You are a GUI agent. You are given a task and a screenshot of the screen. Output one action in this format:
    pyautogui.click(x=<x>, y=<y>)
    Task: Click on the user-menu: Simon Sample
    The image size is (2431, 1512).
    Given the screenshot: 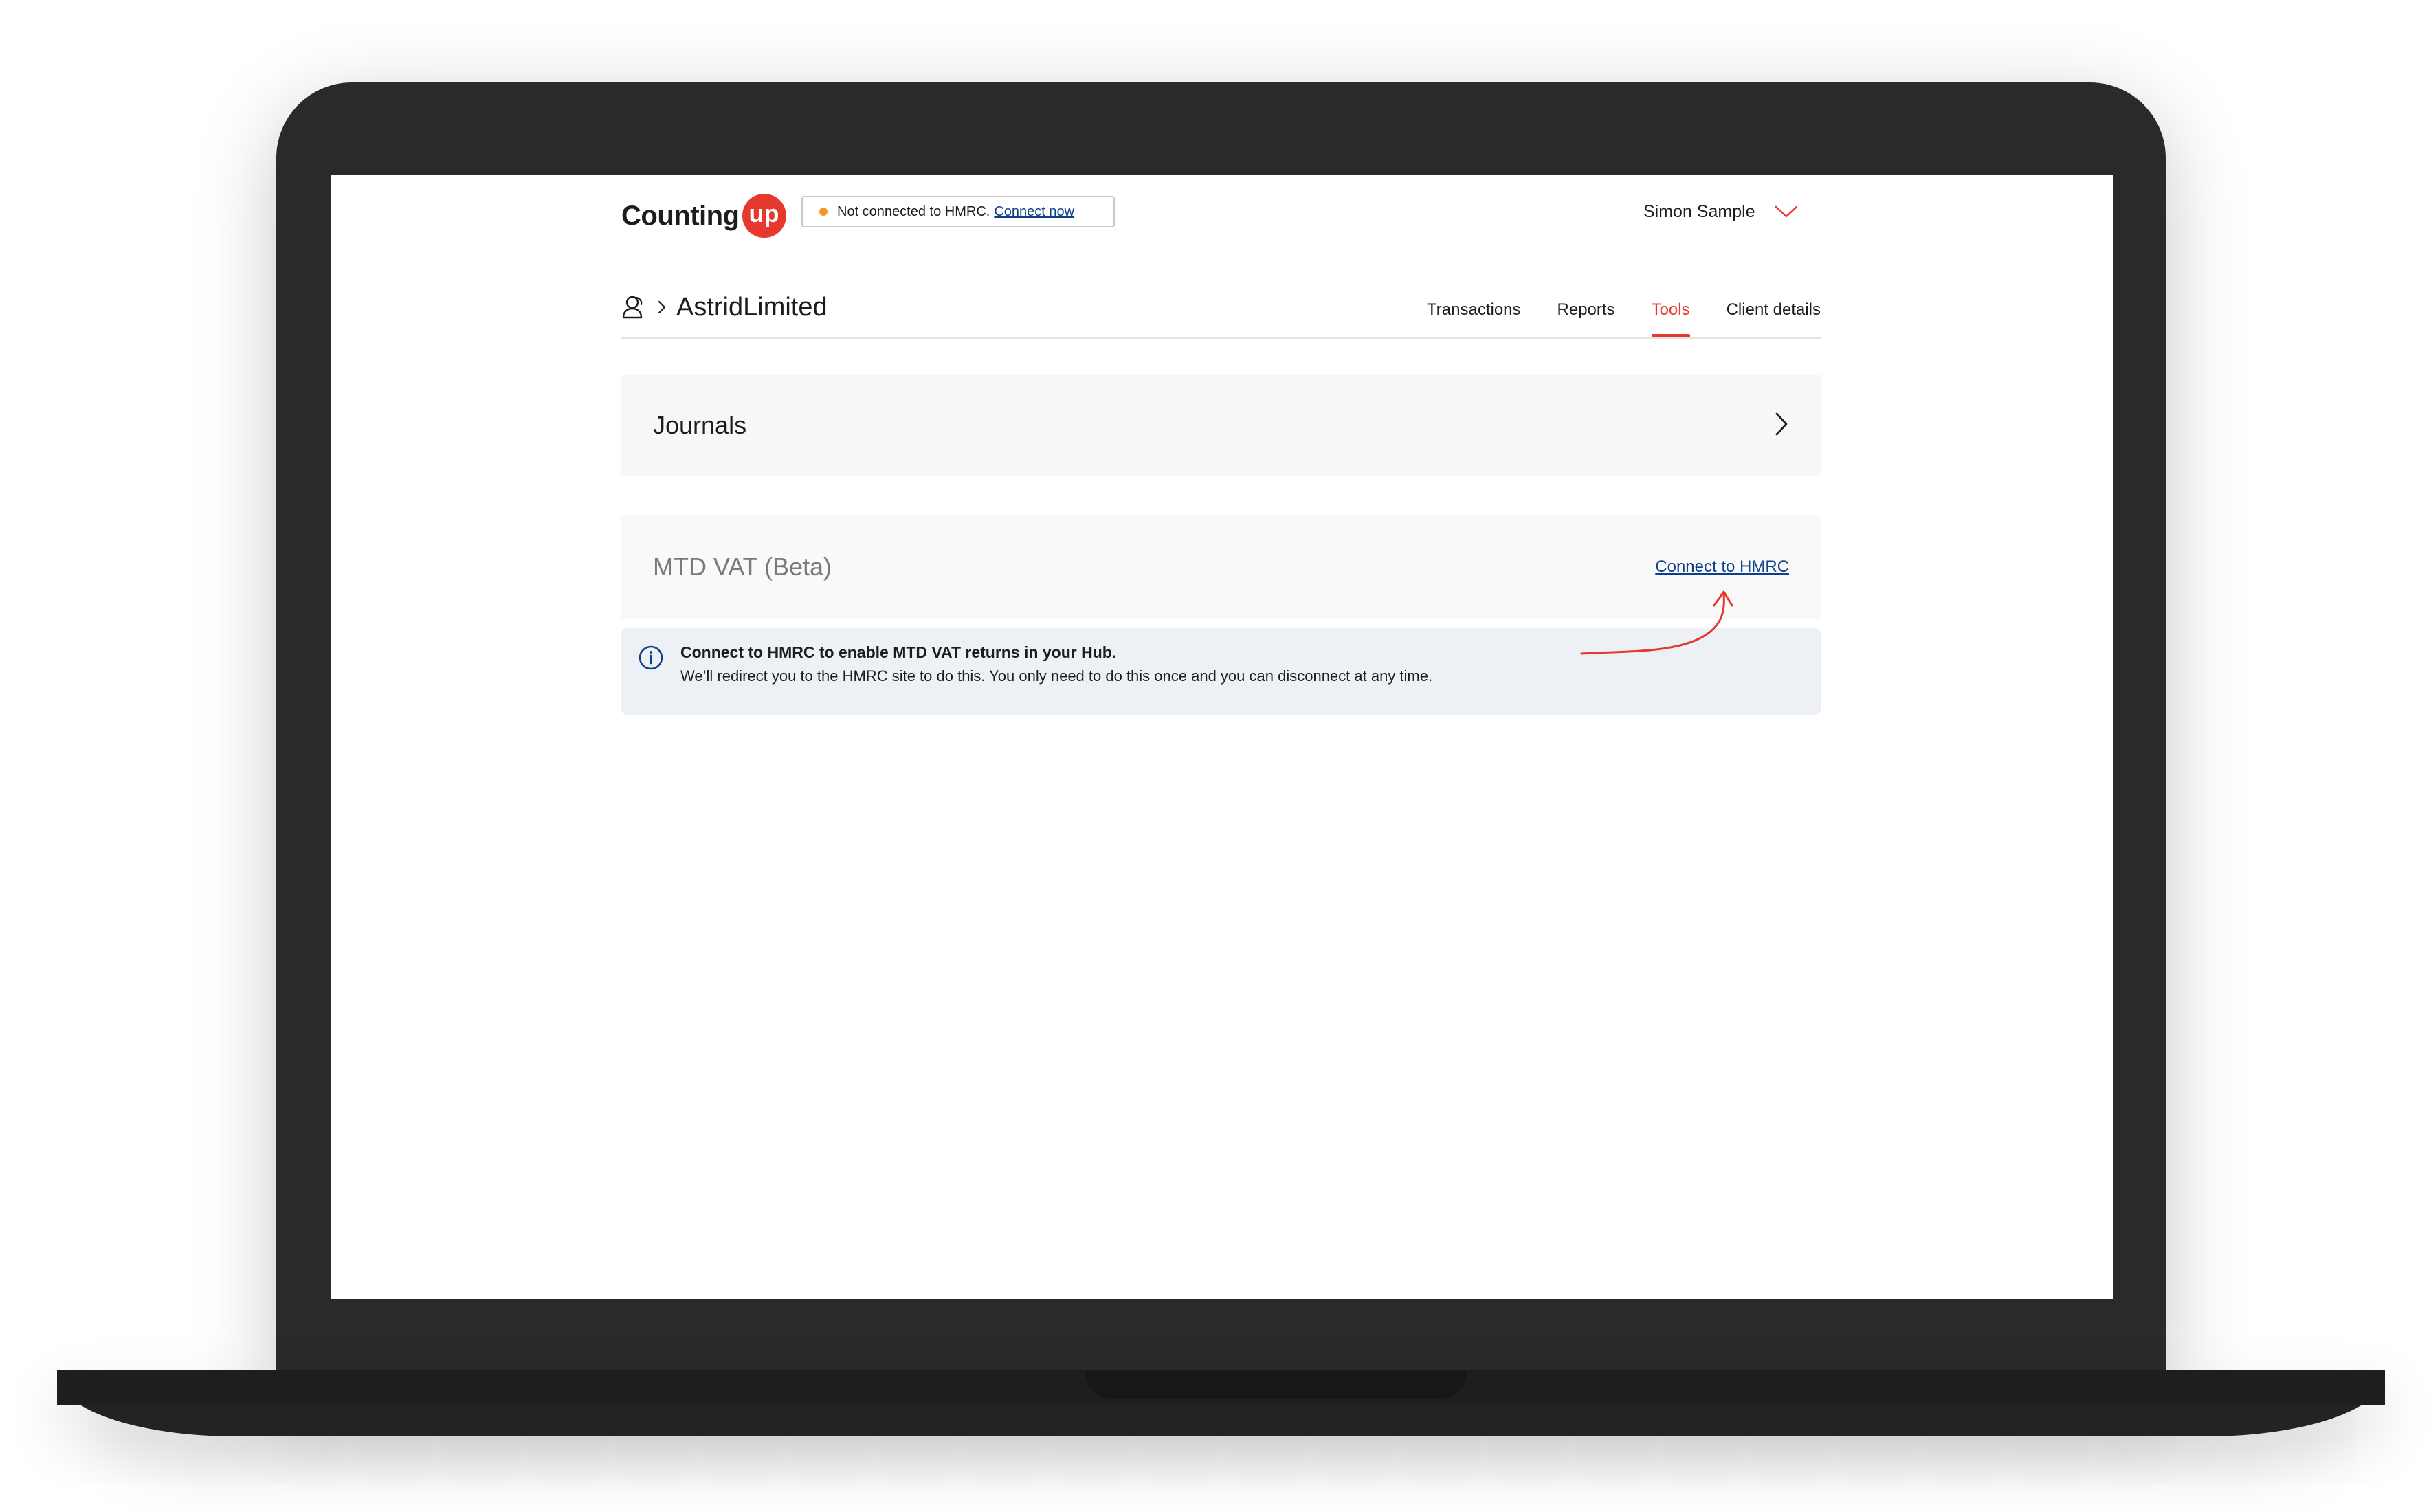 What is the action you would take?
    pyautogui.click(x=1720, y=211)
    